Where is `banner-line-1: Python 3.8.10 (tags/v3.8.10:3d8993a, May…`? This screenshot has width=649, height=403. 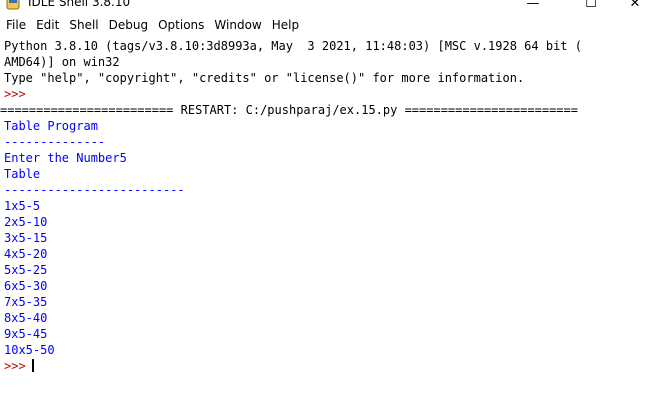 banner-line-1: Python 3.8.10 (tags/v3.8.10:3d8993a, May… is located at coordinates (293, 46).